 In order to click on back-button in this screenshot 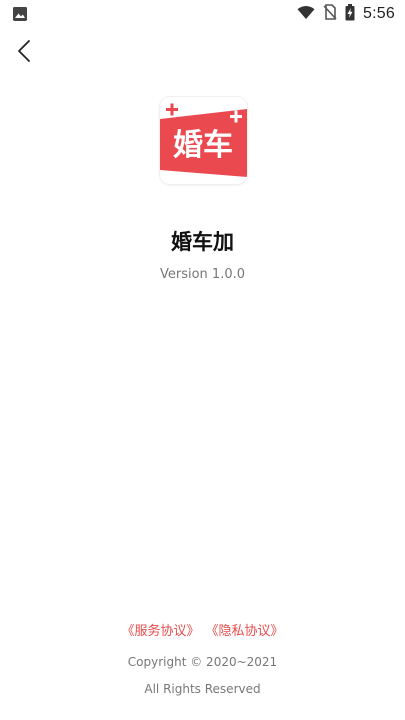, I will do `click(24, 51)`.